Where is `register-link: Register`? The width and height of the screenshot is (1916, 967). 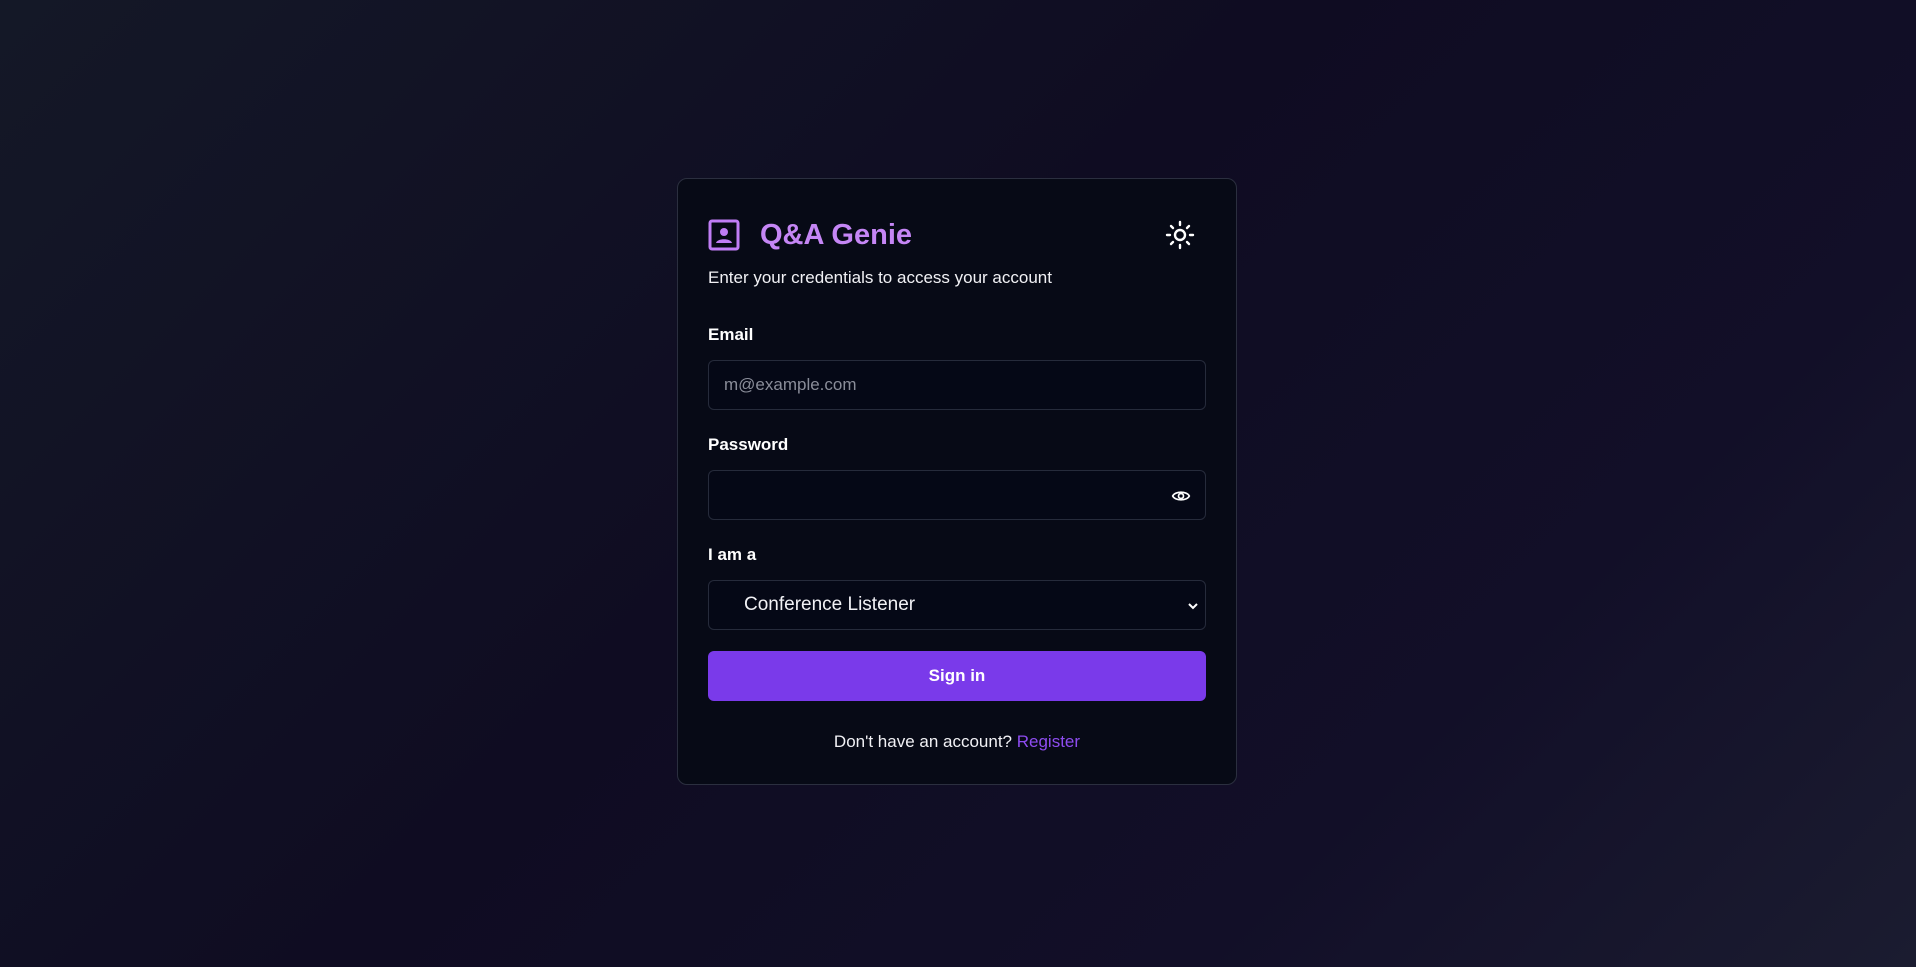
register-link: Register is located at coordinates (1048, 741).